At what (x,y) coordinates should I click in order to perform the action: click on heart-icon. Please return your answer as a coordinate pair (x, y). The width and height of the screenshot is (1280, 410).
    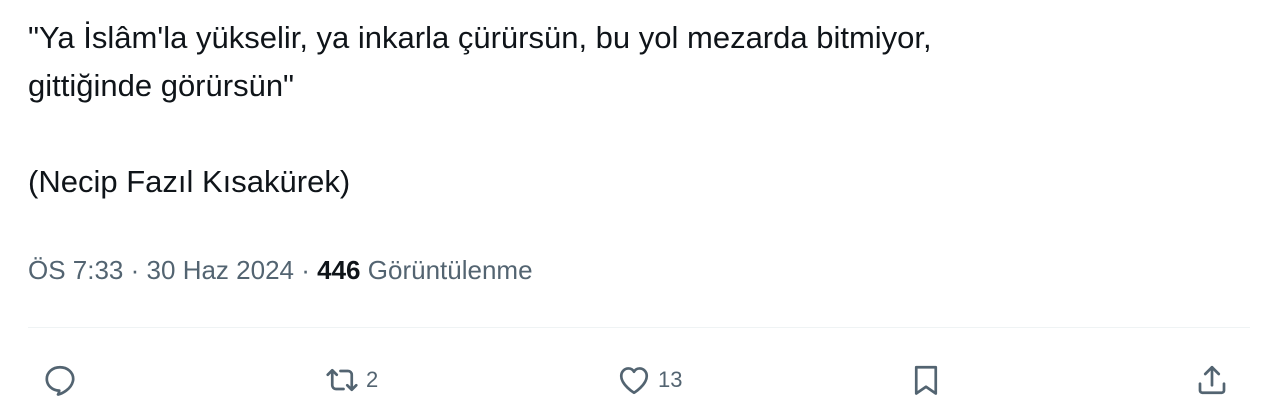
    Looking at the image, I should click on (634, 381).